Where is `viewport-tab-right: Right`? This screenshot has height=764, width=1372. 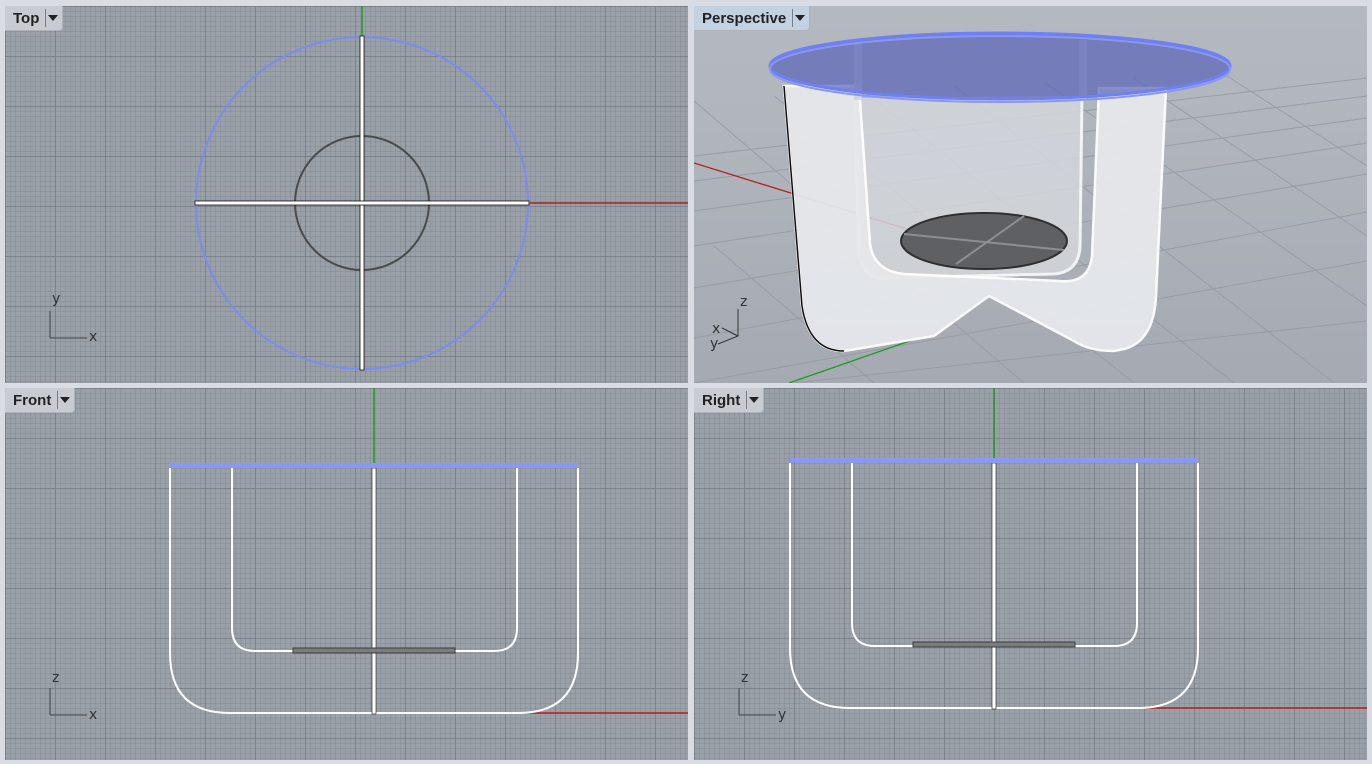 viewport-tab-right: Right is located at coordinates (729, 400).